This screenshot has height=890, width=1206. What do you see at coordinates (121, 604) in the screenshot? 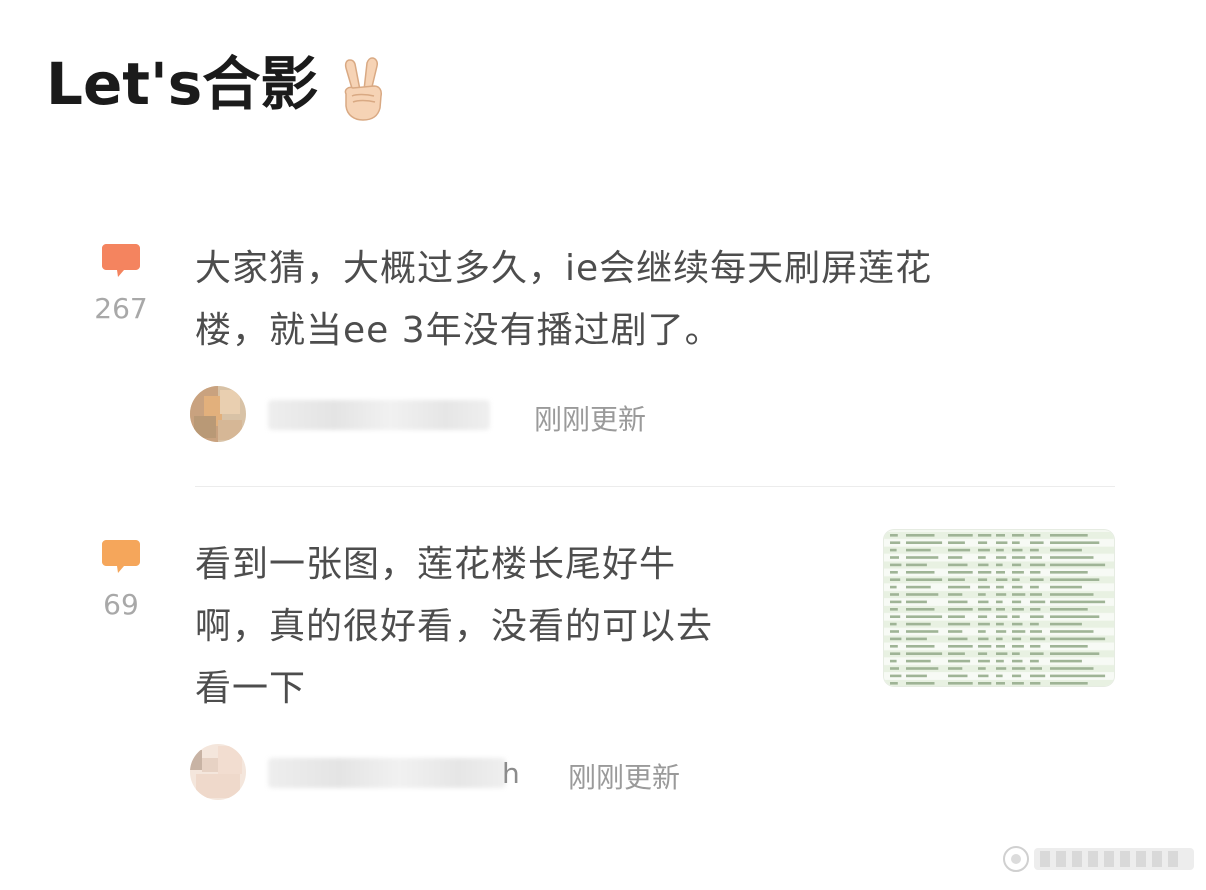
I see `comment-count: 69` at bounding box center [121, 604].